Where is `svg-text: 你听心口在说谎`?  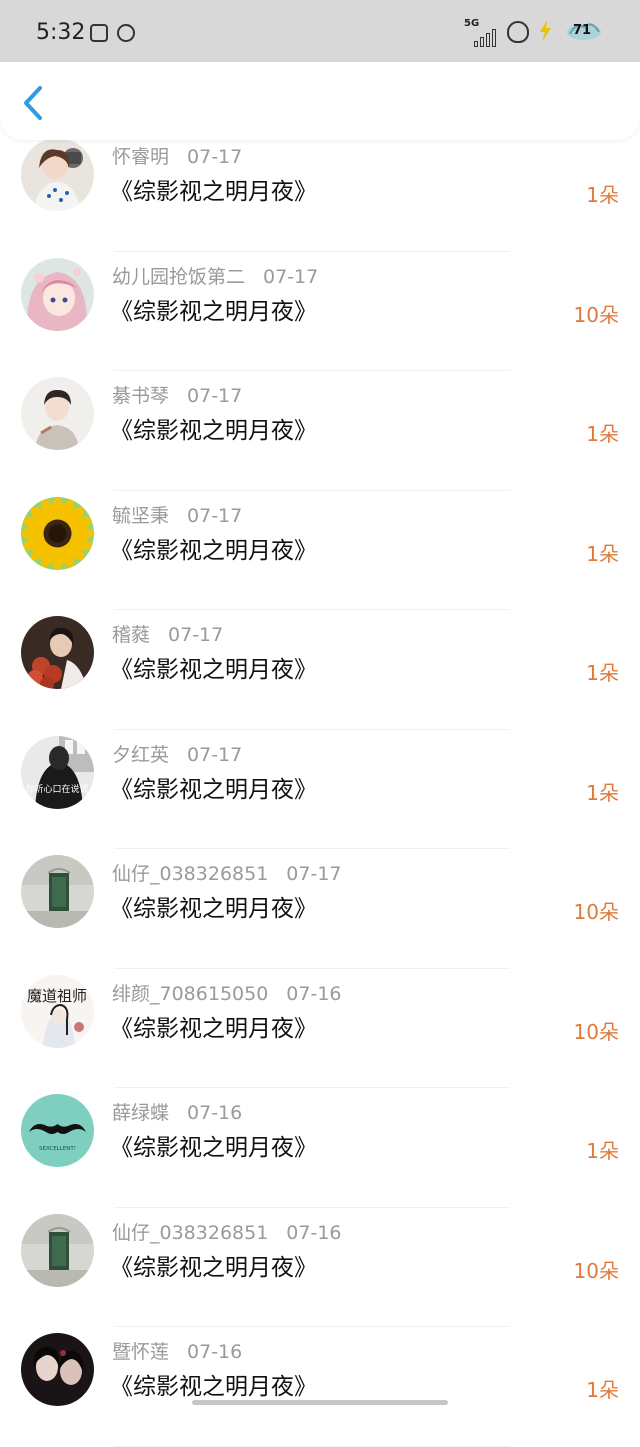
svg-text: 你听心口在说谎 is located at coordinates (56, 789).